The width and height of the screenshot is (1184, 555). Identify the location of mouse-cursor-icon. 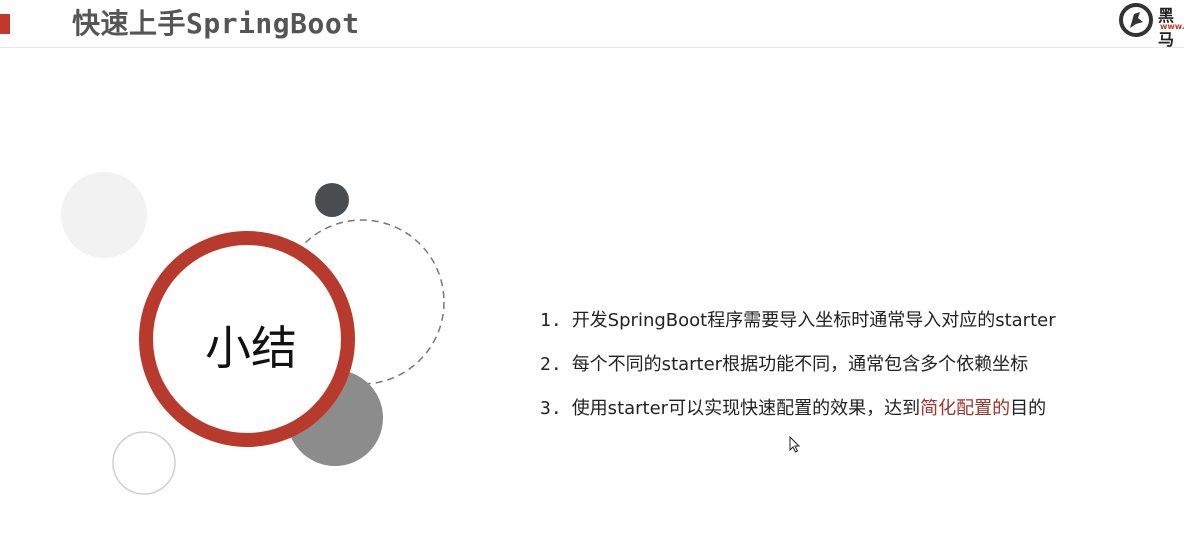
(795, 444).